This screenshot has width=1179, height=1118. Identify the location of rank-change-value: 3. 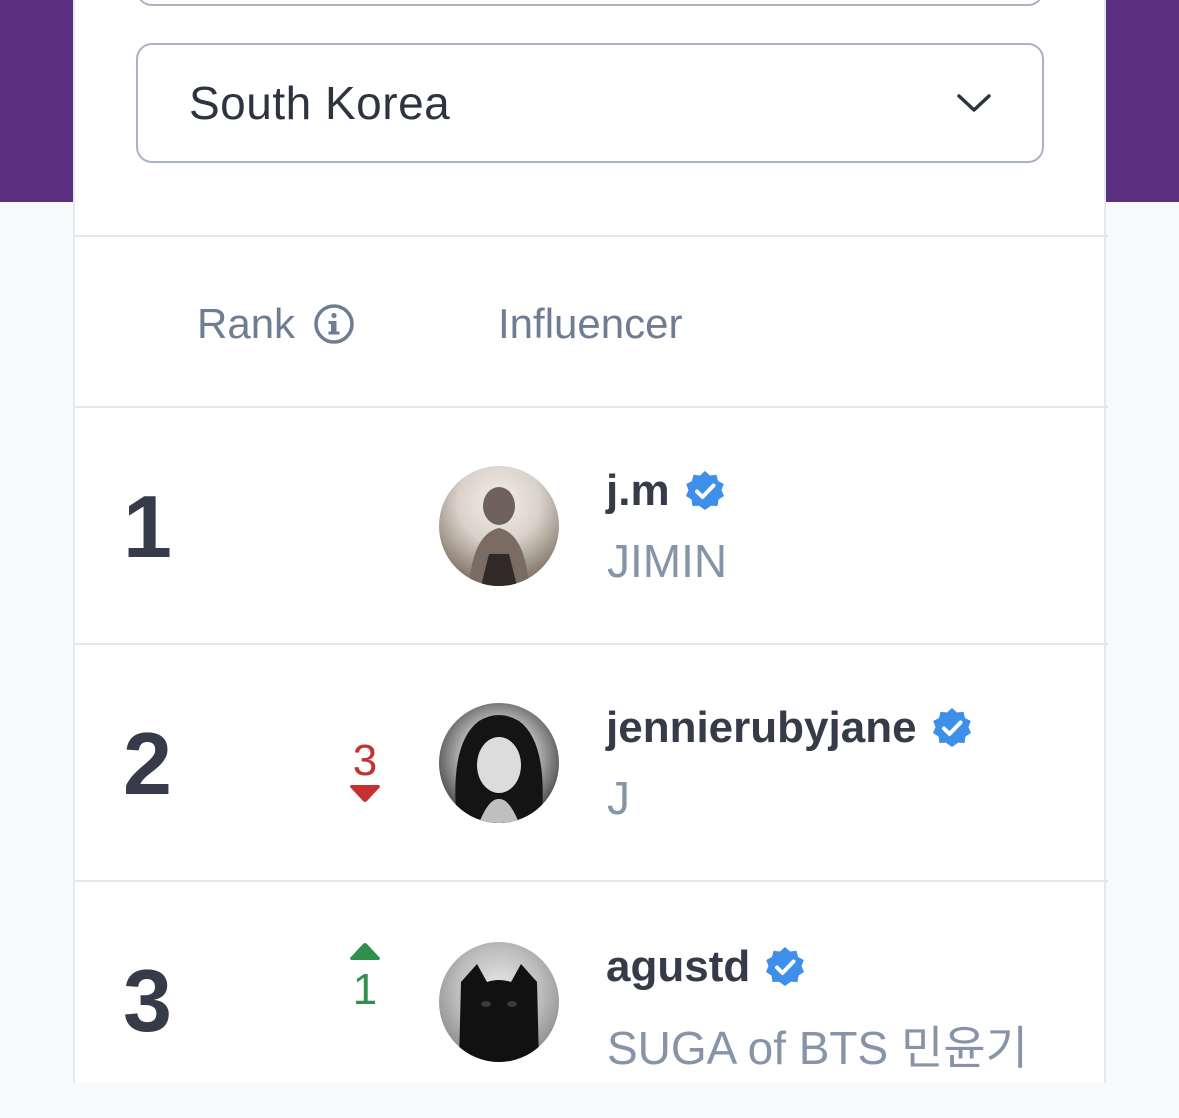
(365, 760).